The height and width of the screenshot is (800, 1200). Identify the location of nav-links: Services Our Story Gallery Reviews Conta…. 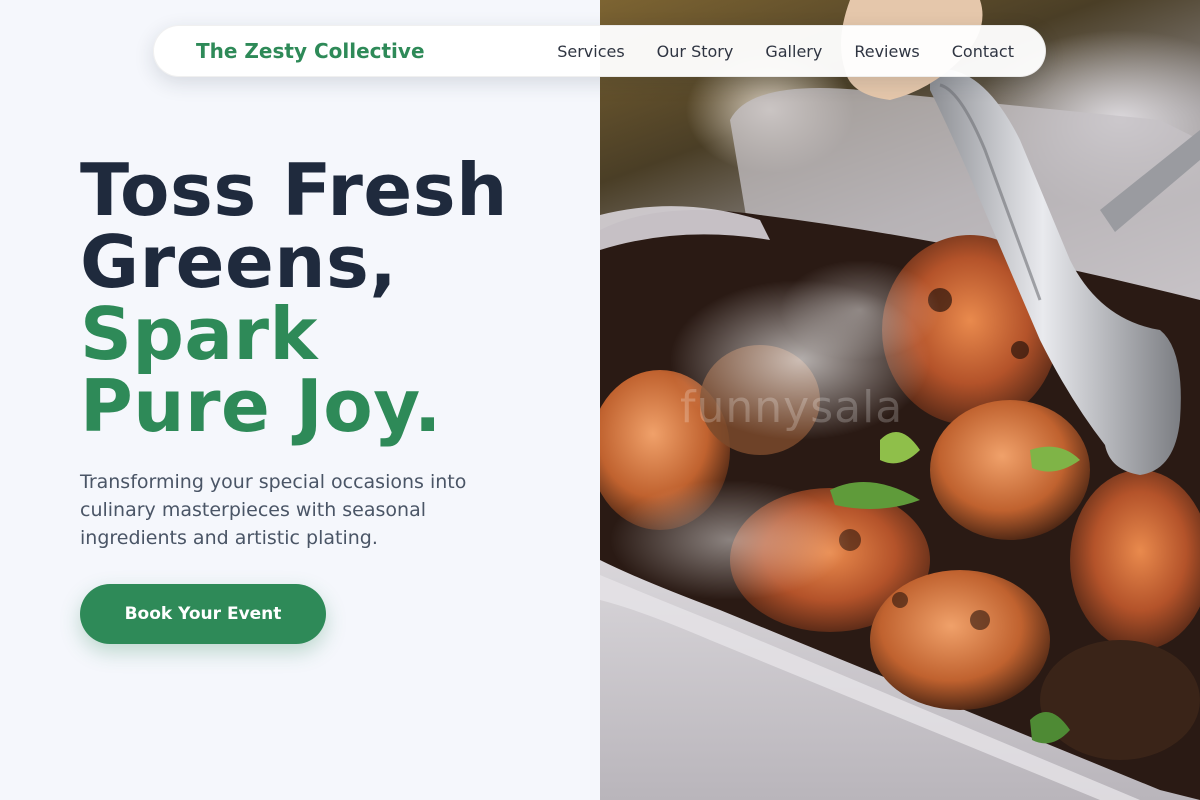
(785, 51).